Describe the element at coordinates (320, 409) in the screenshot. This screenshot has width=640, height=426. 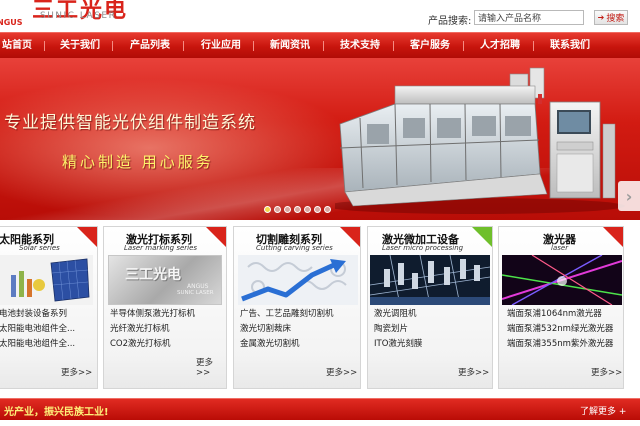
I see `footer-bar: 光产业，振兴民族工业! 了解更多 +` at that location.